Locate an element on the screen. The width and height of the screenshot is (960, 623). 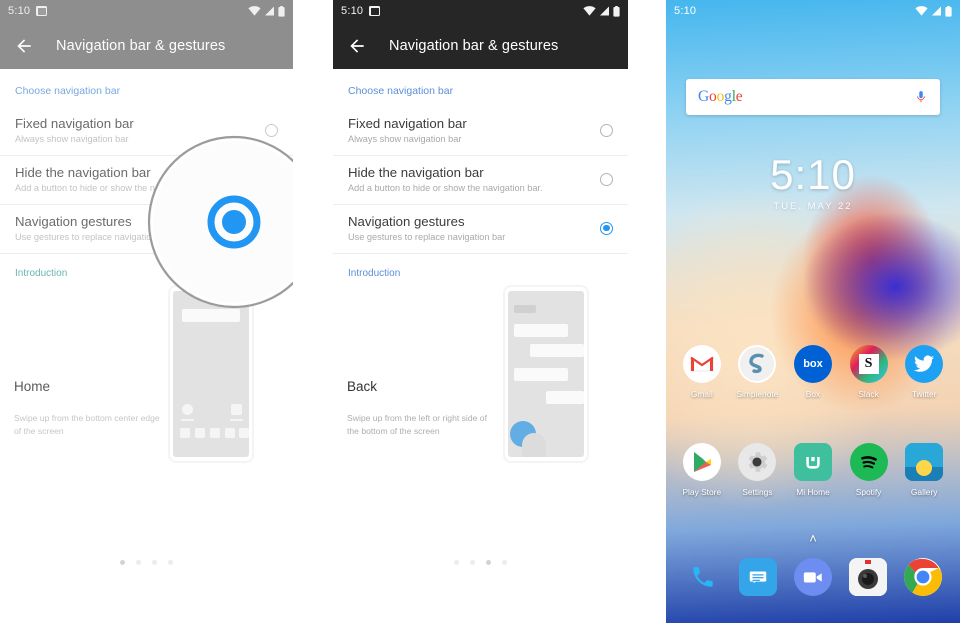
play-store-icon is located at coordinates (701, 462).